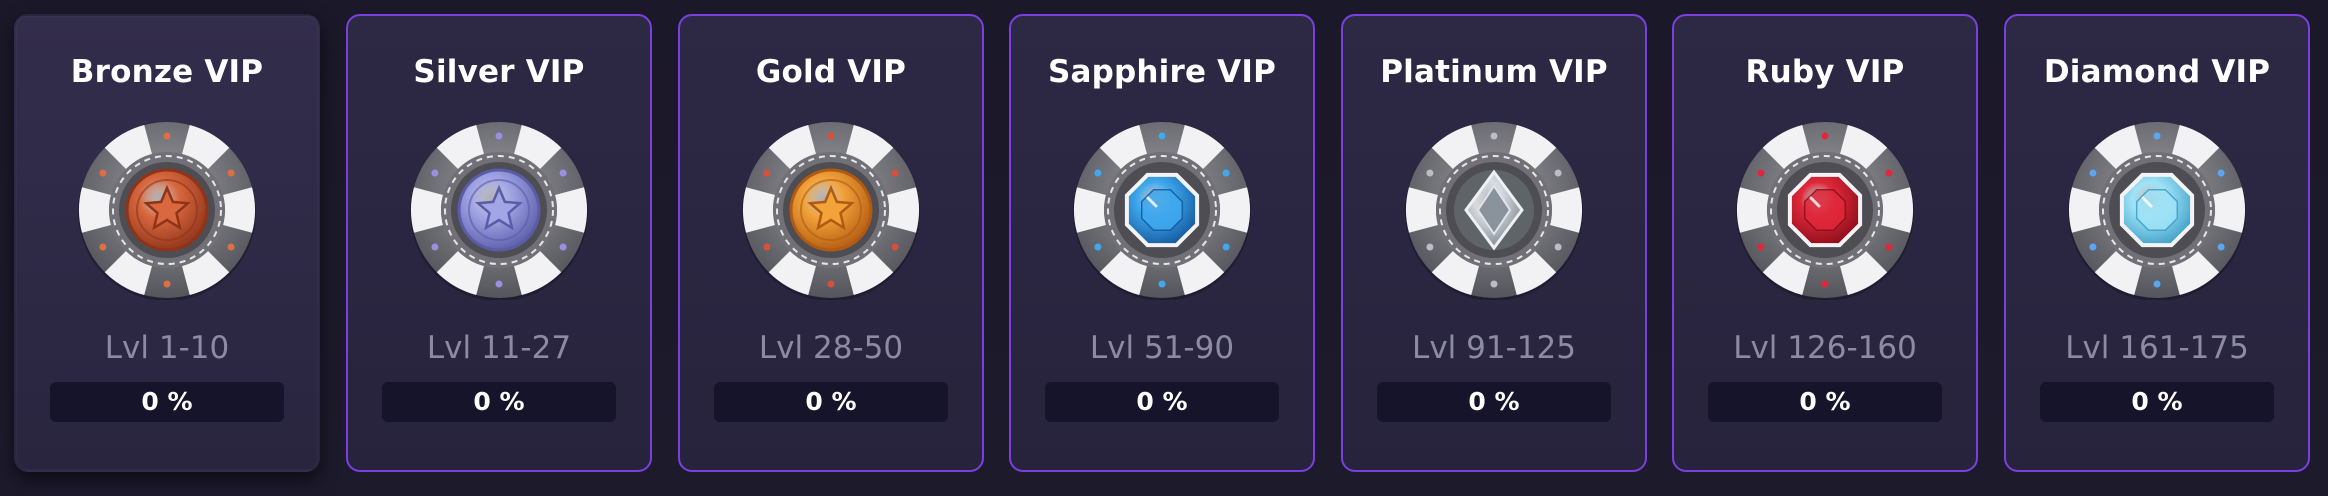  Describe the element at coordinates (1162, 210) in the screenshot. I see `sapphire-gem-chip-icon` at that location.